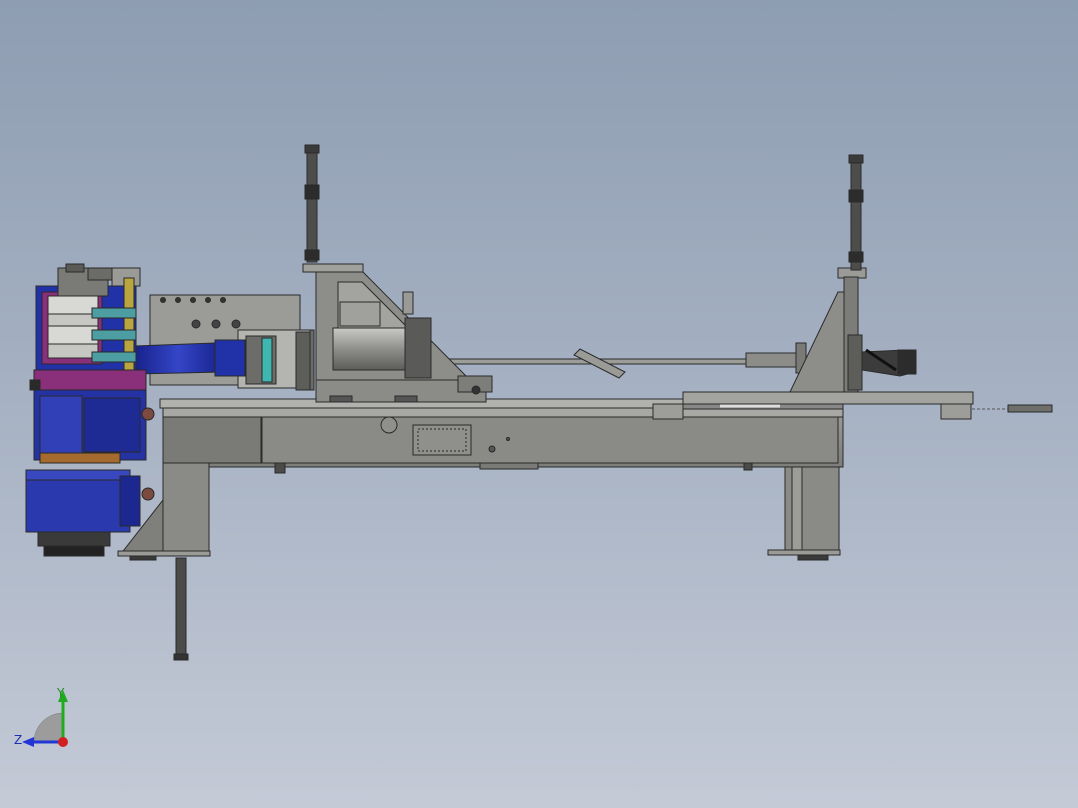 The image size is (1078, 808). What do you see at coordinates (853, 273) in the screenshot?
I see `tailstock-support` at bounding box center [853, 273].